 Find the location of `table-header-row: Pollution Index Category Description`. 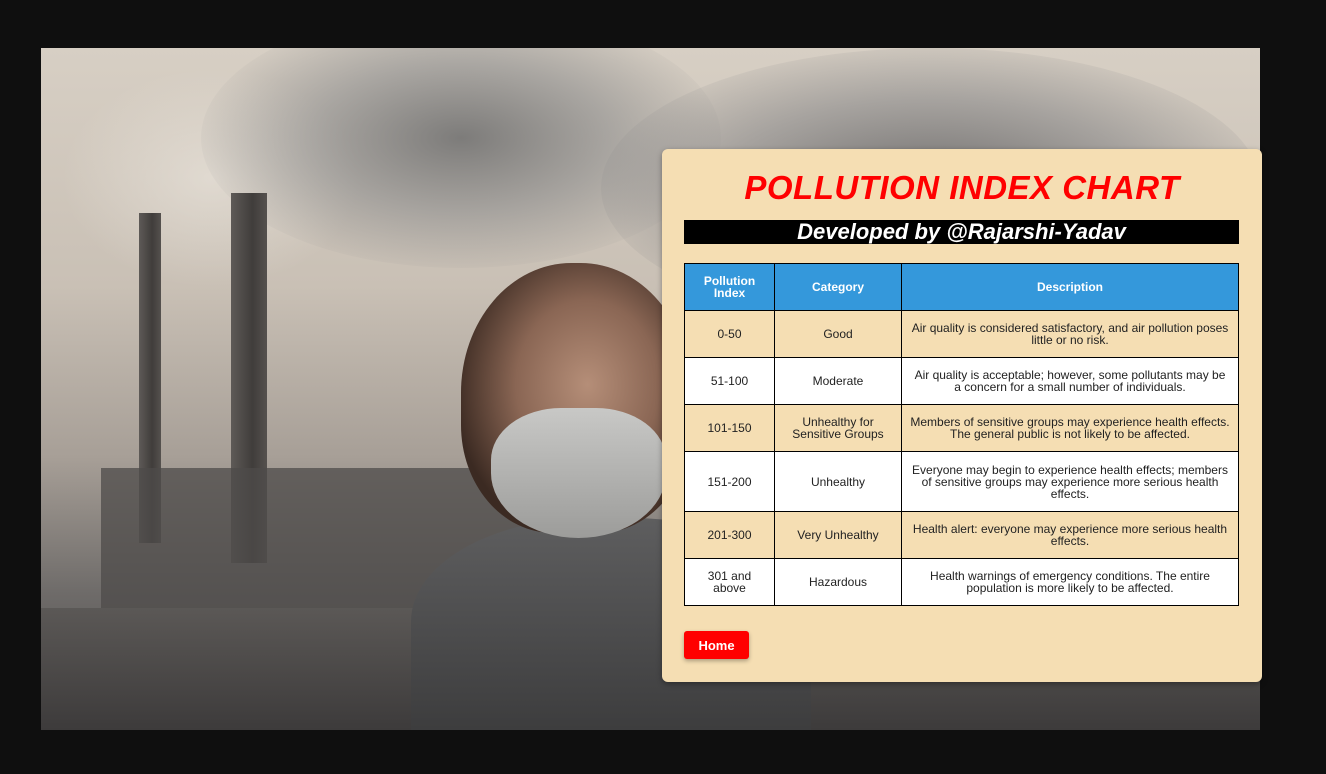

table-header-row: Pollution Index Category Description is located at coordinates (961, 287).